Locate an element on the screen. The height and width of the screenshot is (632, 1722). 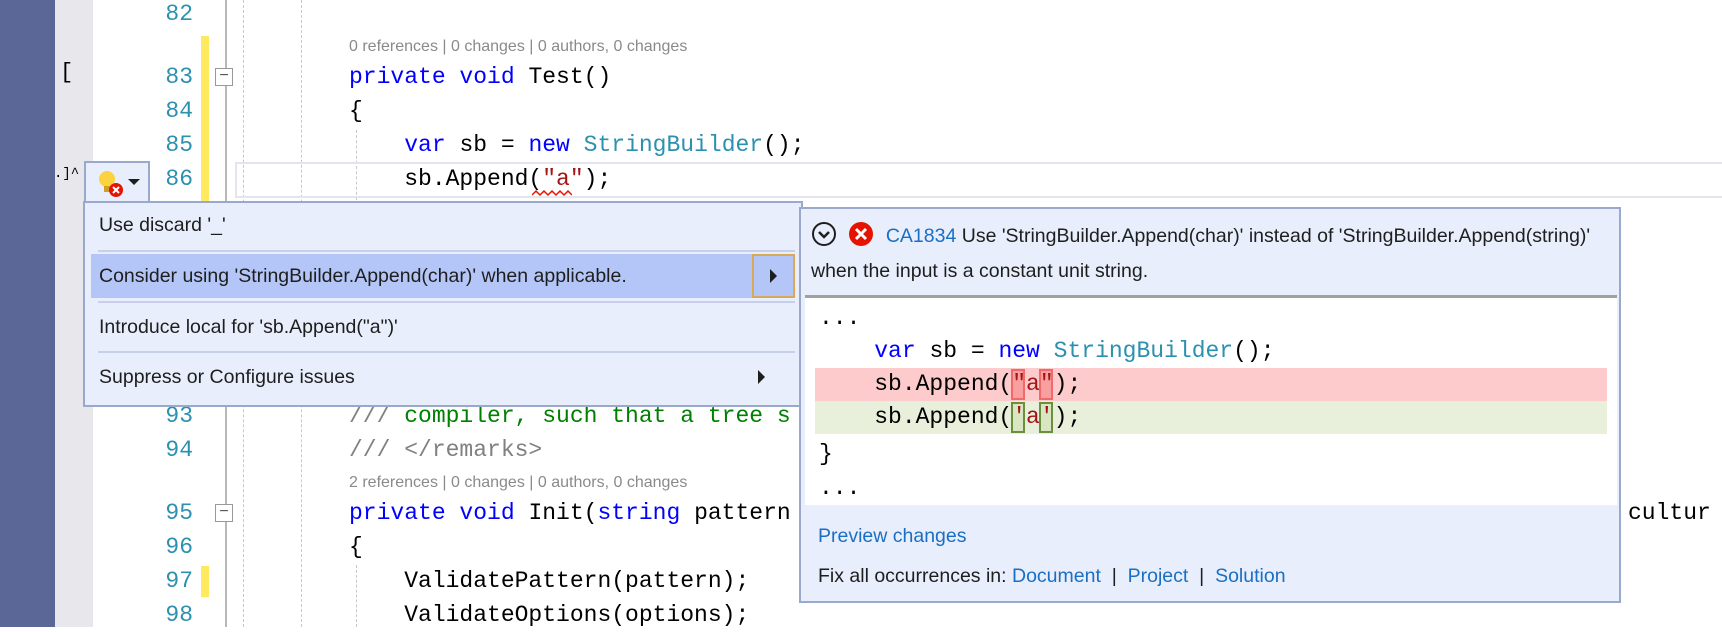
gutter-marker: .]^ is located at coordinates (67, 174).